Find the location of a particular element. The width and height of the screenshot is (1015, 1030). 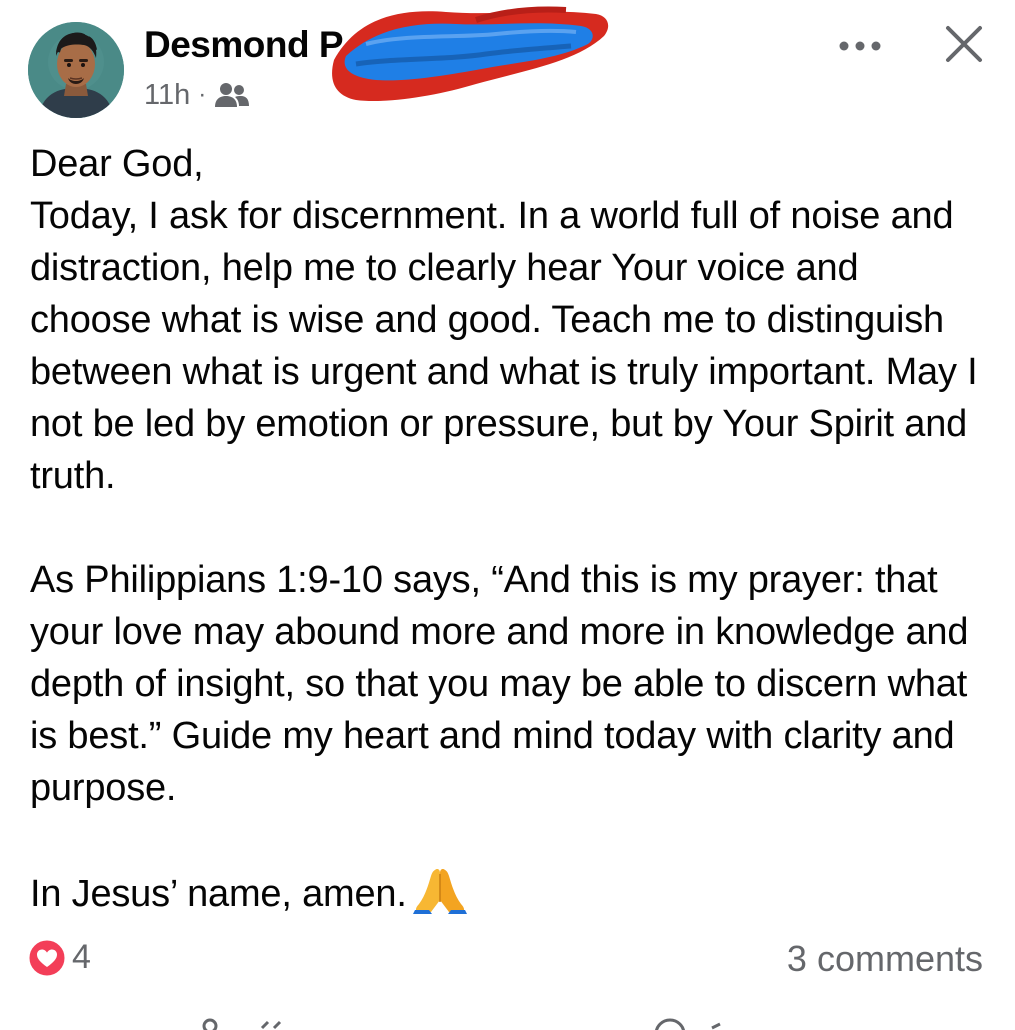

close-button is located at coordinates (964, 44).